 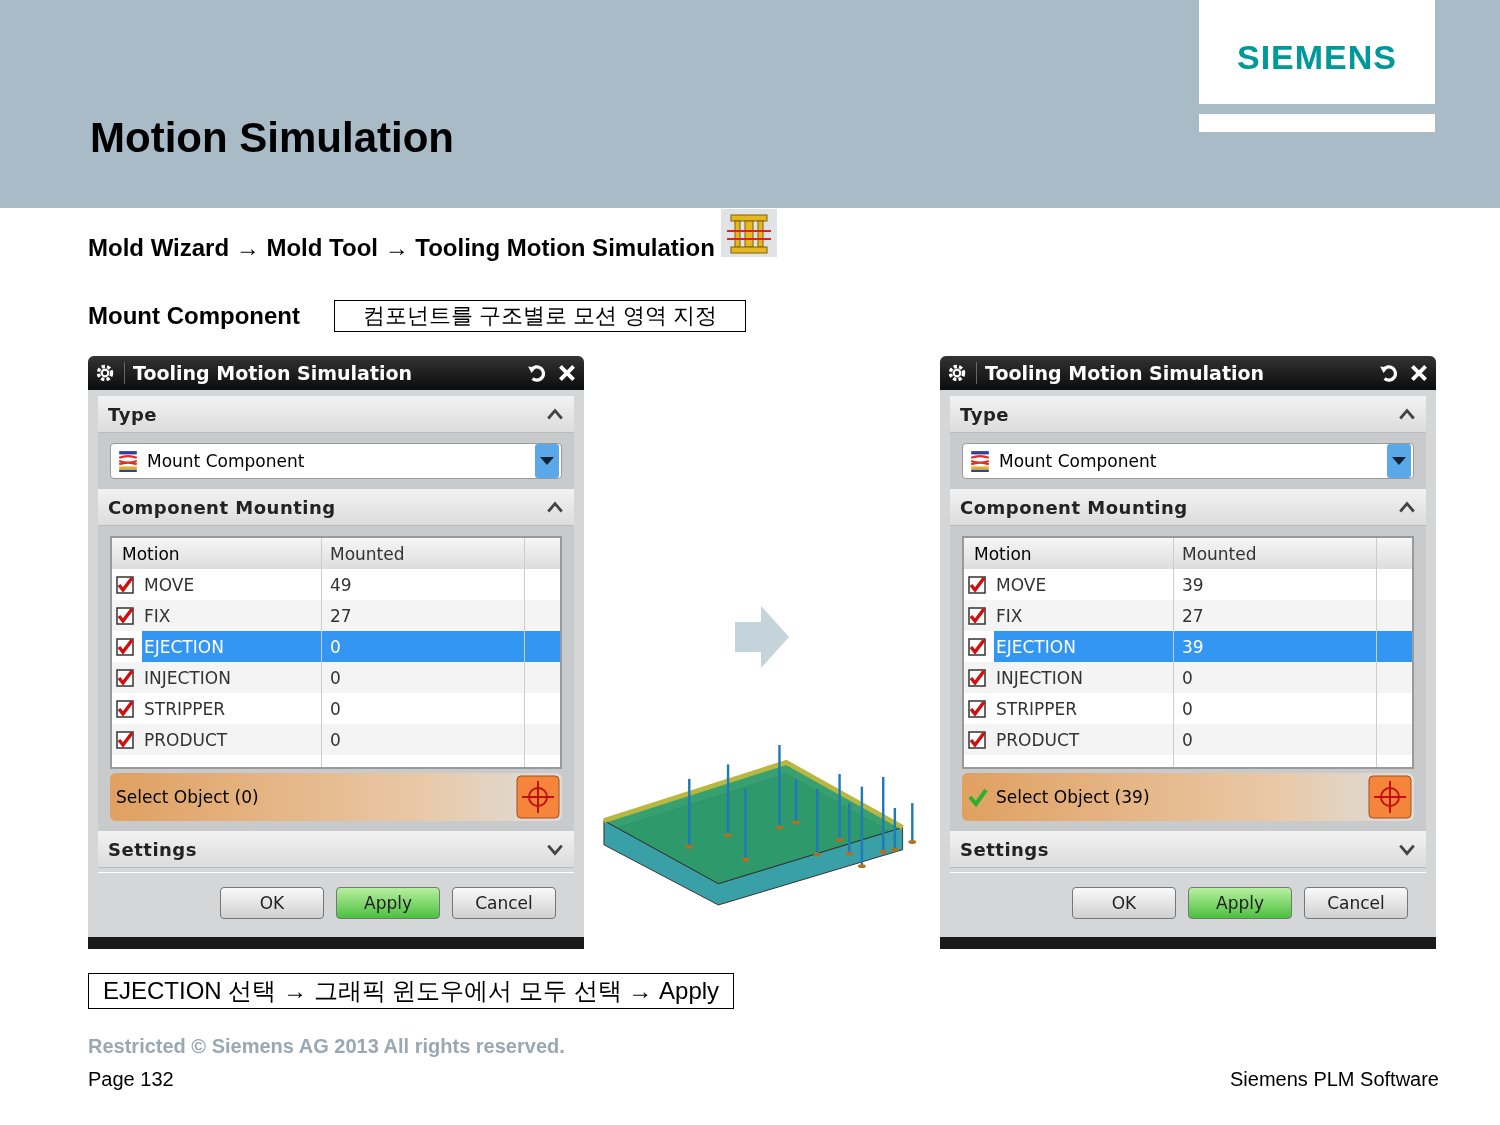 I want to click on right-arrow-icon, so click(x=762, y=637).